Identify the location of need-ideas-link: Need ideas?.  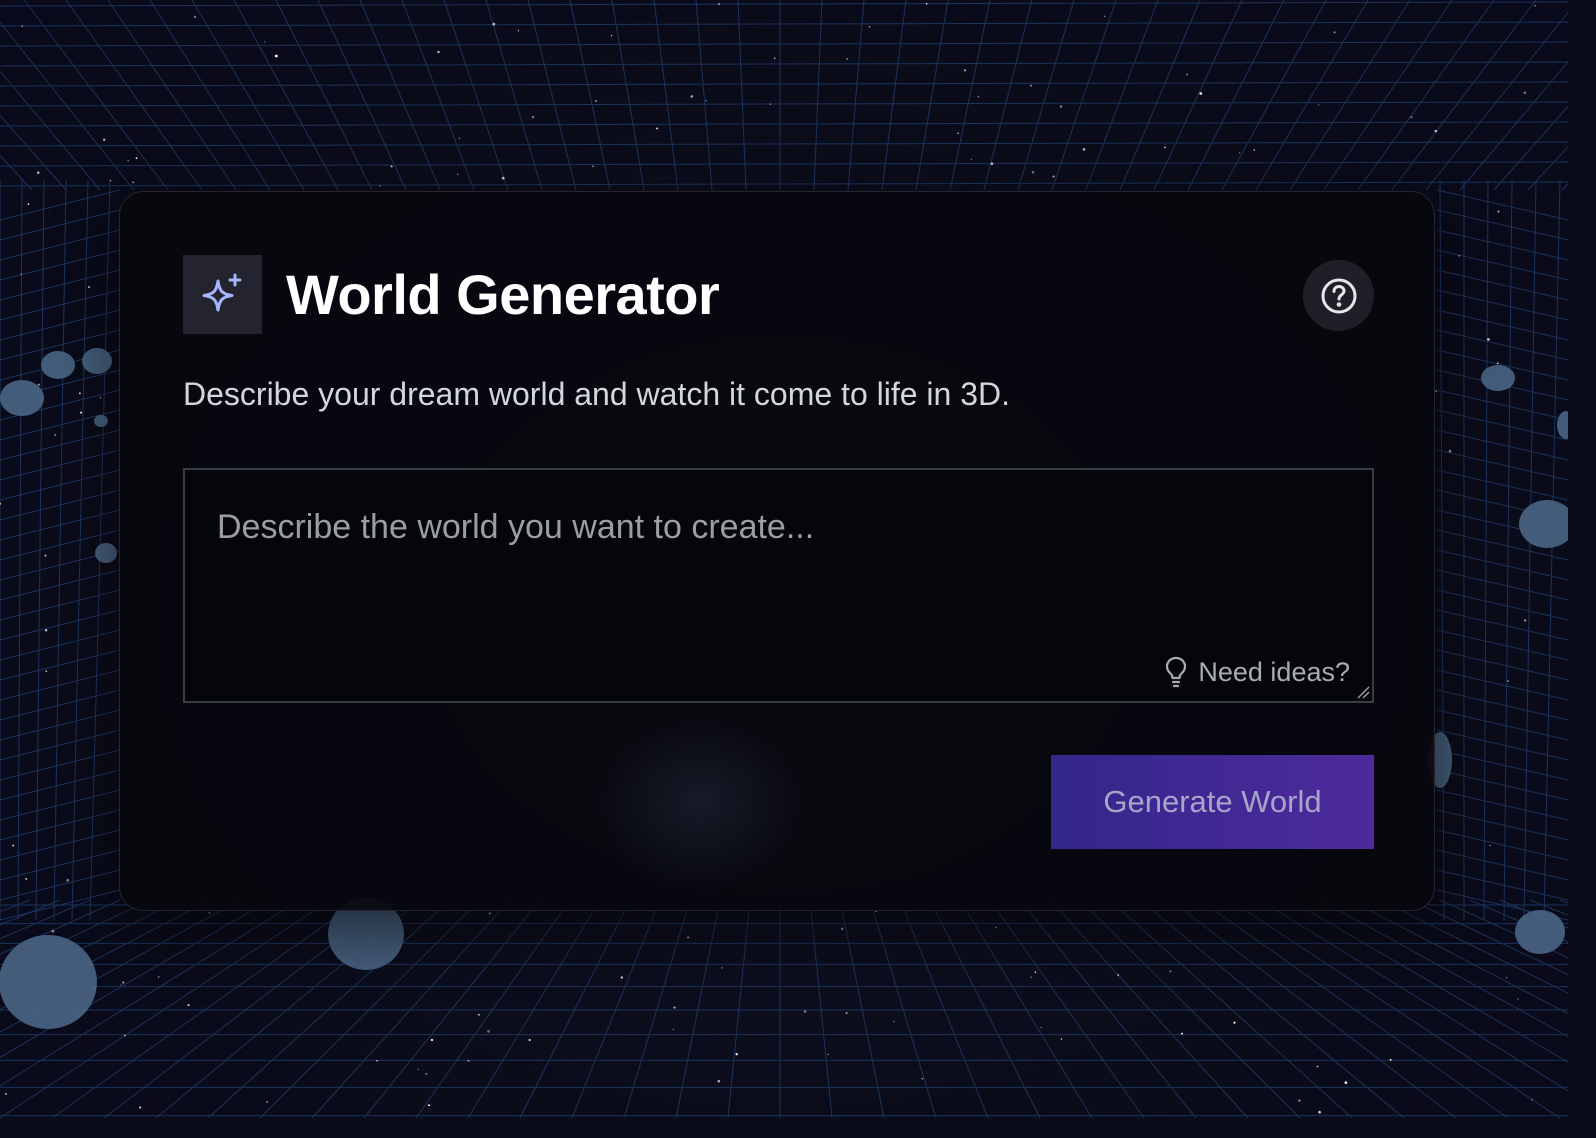
(1257, 672).